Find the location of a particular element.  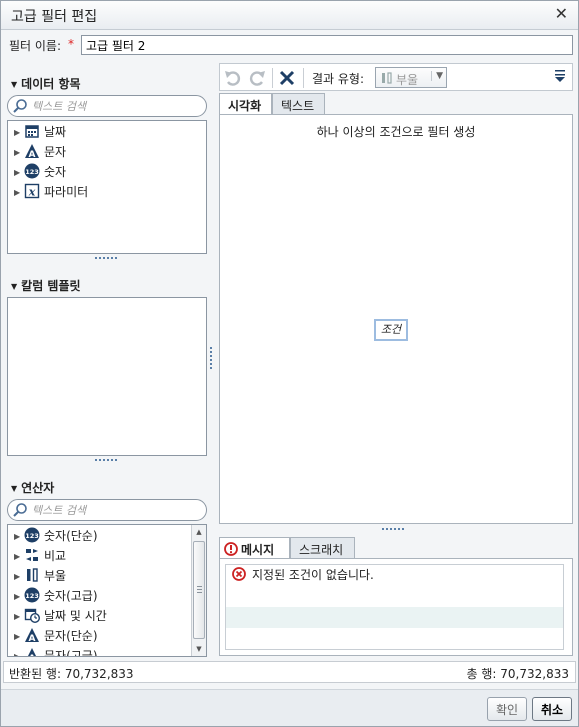

scroll-thumb is located at coordinates (199, 590).